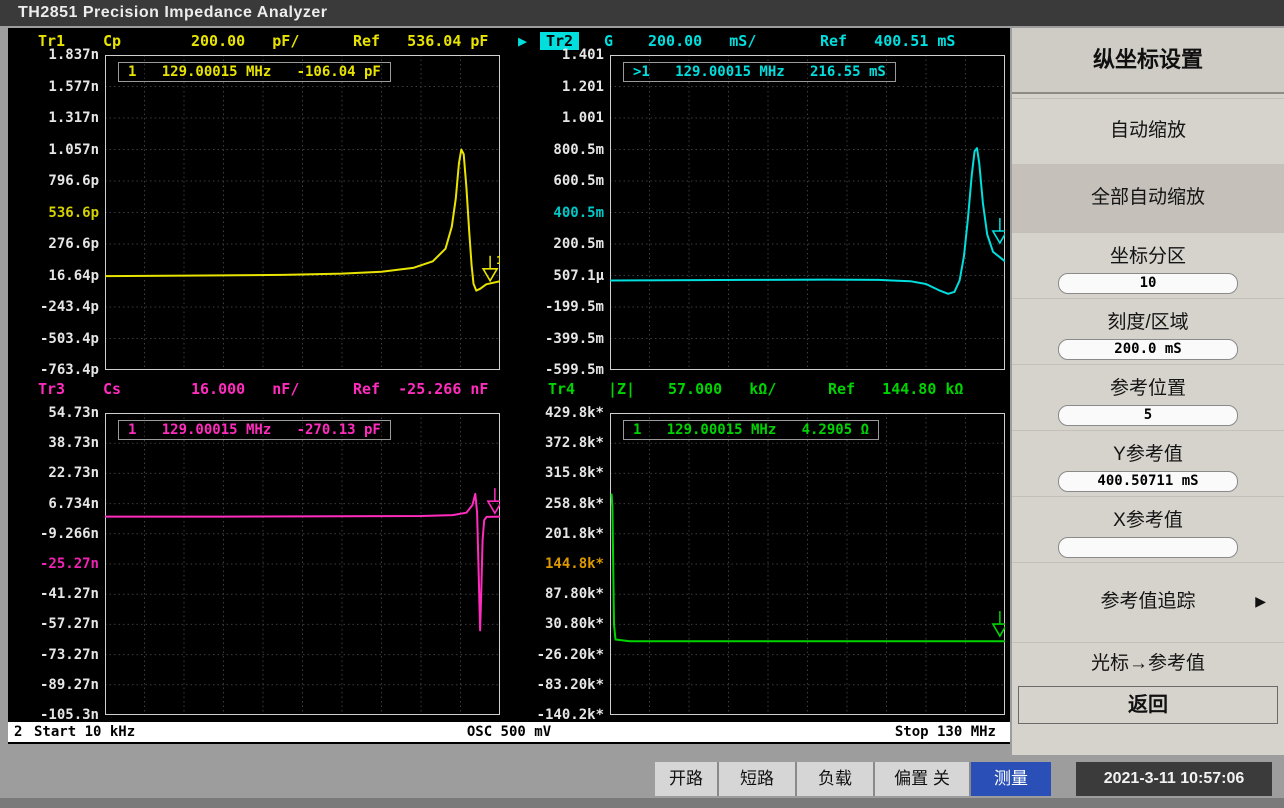 Image resolution: width=1284 pixels, height=808 pixels. What do you see at coordinates (1011, 779) in the screenshot?
I see `measure-button: 测量` at bounding box center [1011, 779].